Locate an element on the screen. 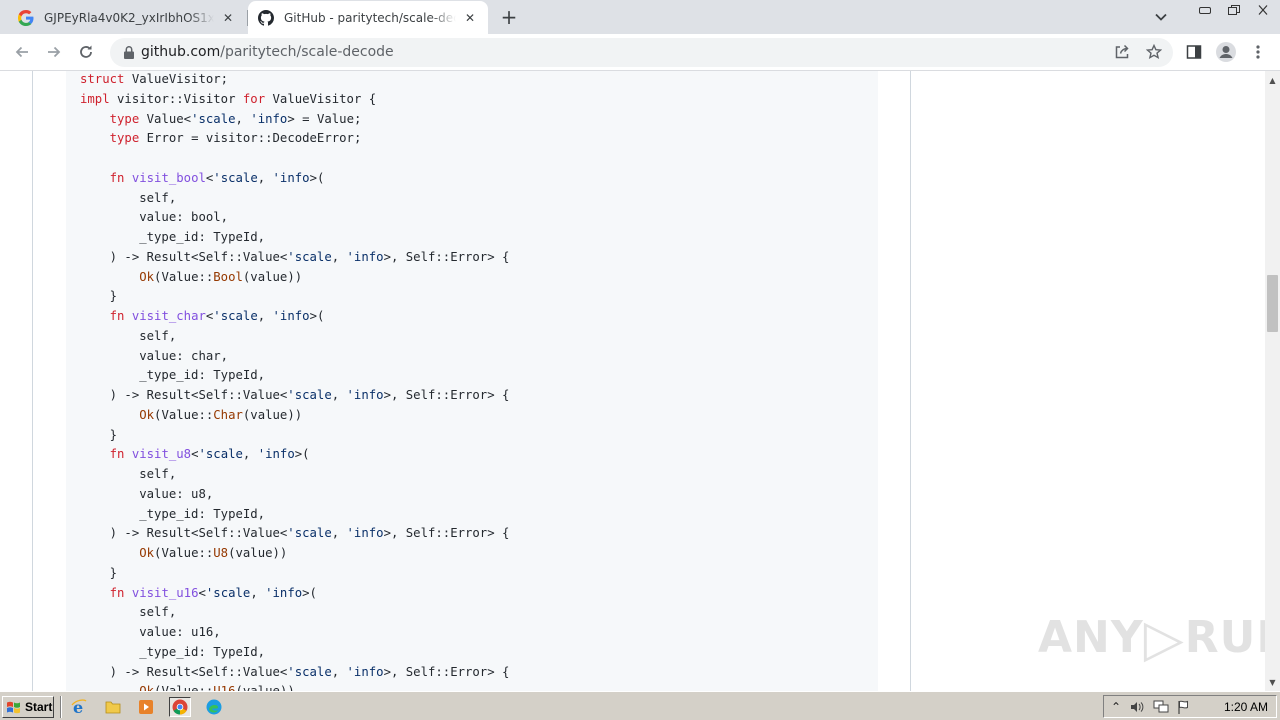  code-token: Bool is located at coordinates (228, 276).